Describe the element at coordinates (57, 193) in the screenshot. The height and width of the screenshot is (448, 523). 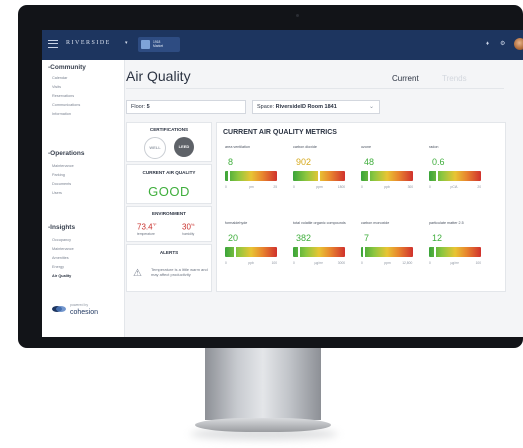
I see `sidebar-item-users: Users` at that location.